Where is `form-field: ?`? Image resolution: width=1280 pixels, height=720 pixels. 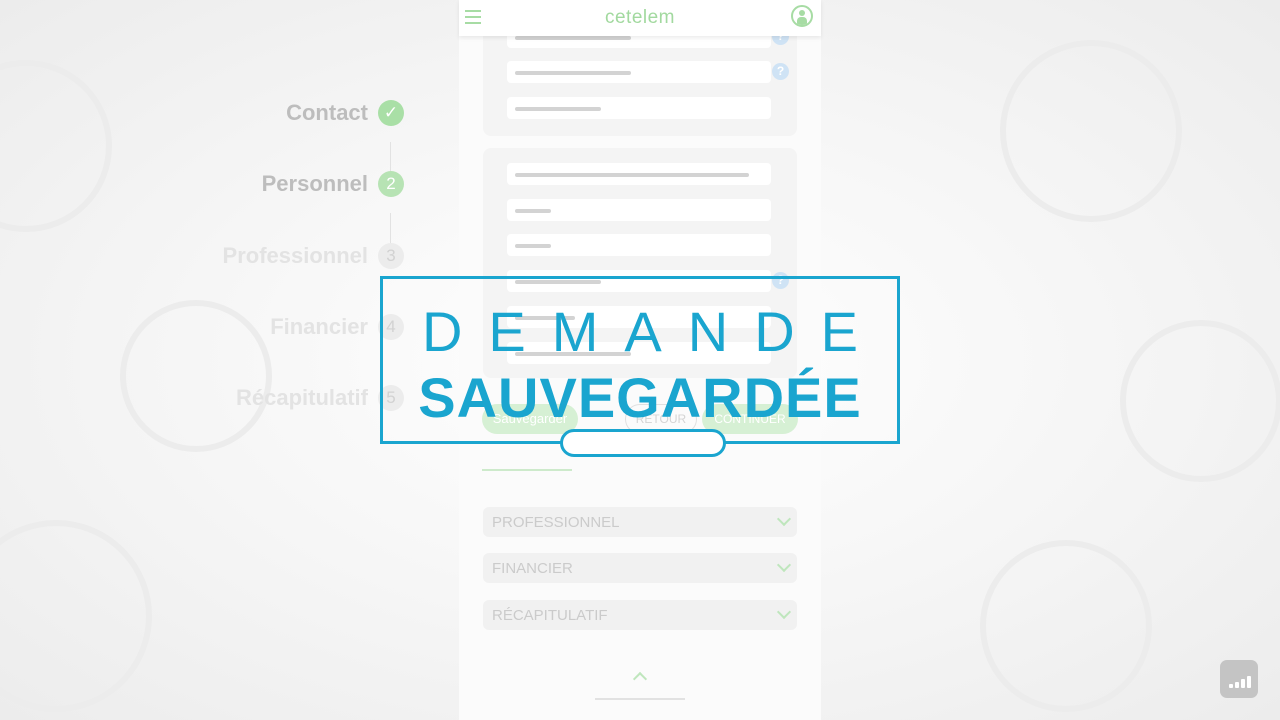
form-field: ? is located at coordinates (648, 72).